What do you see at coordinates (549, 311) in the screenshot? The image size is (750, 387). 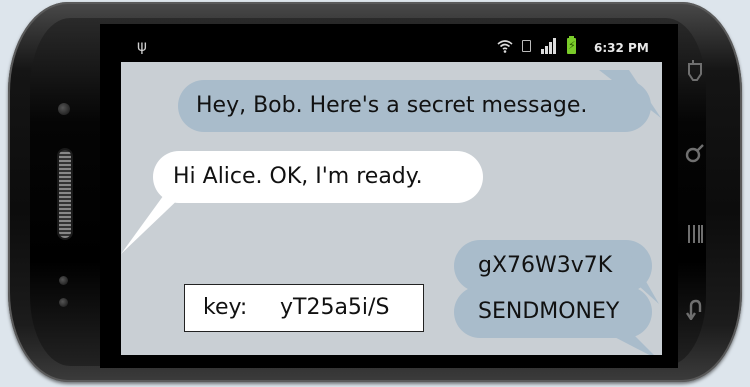 I see `message-text: SENDMONEY` at bounding box center [549, 311].